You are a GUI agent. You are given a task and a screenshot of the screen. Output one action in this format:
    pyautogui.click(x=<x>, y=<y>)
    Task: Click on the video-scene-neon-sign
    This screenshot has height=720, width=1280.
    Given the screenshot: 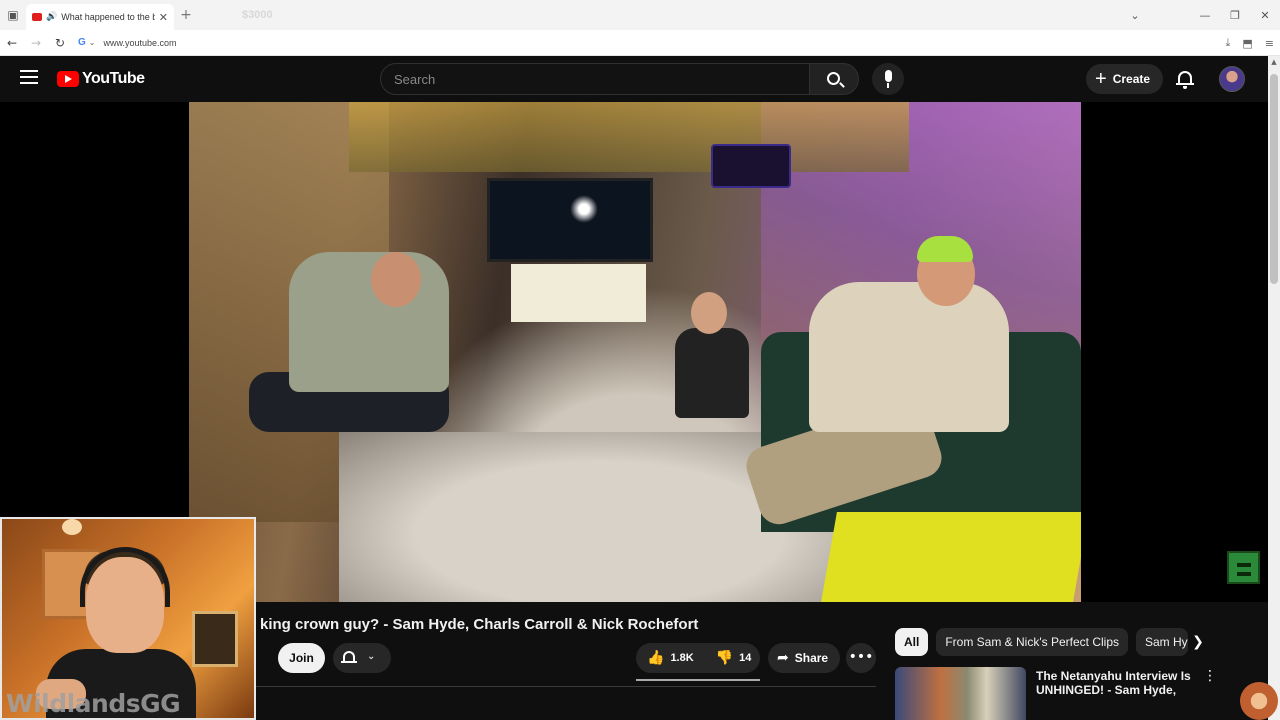 What is the action you would take?
    pyautogui.click(x=751, y=166)
    